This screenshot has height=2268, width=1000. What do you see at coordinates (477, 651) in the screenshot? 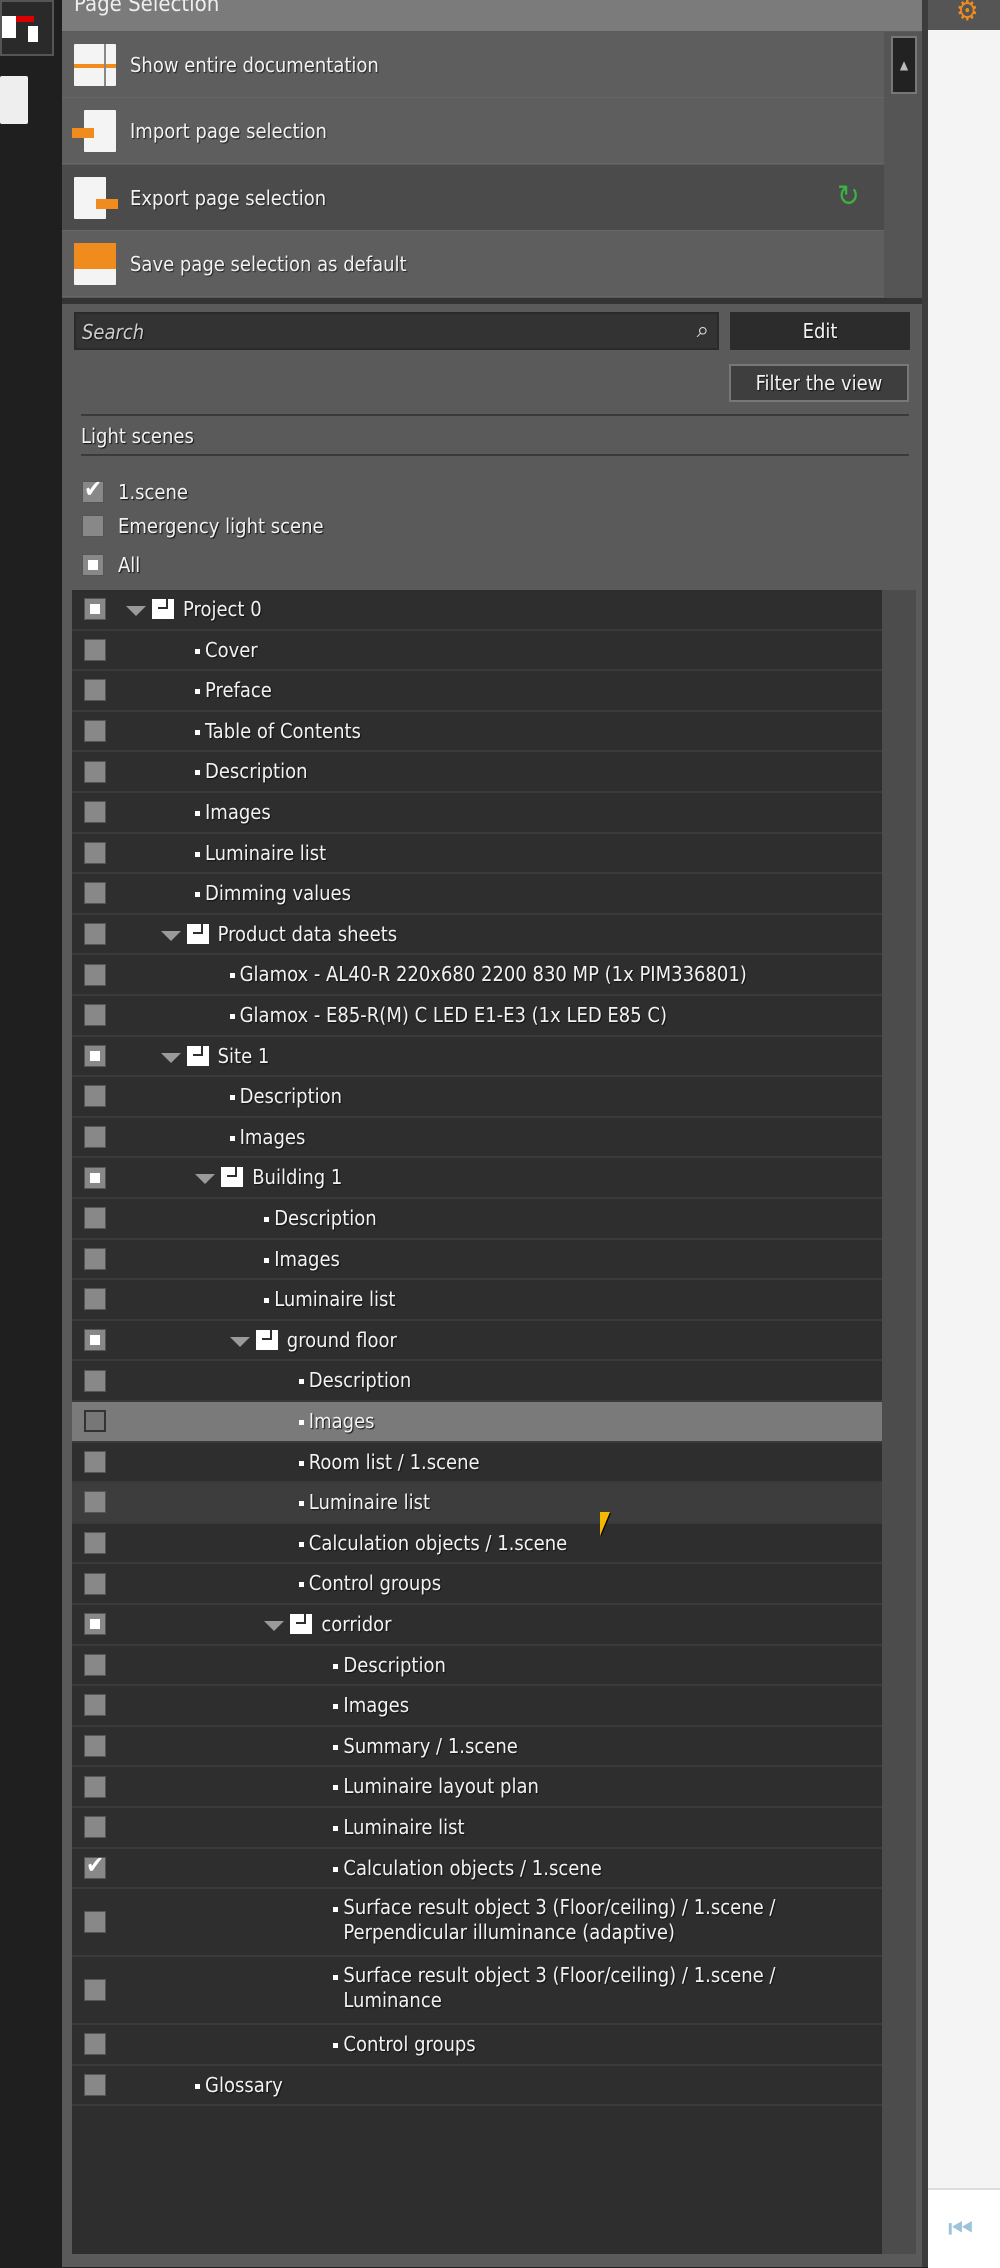
I see `tree-item-row: Cover` at bounding box center [477, 651].